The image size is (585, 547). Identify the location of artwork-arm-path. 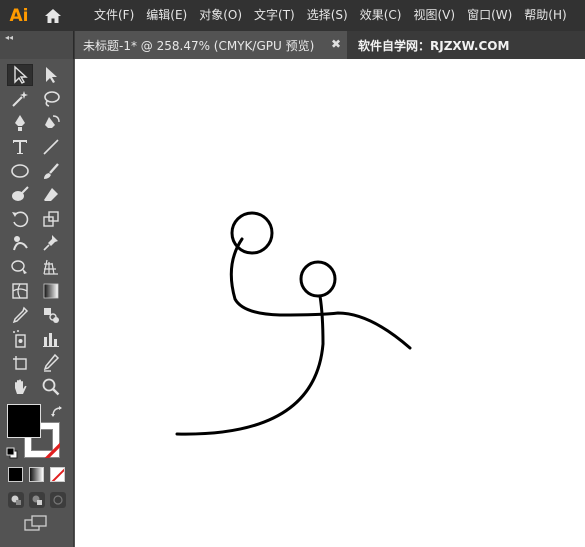
(320, 293).